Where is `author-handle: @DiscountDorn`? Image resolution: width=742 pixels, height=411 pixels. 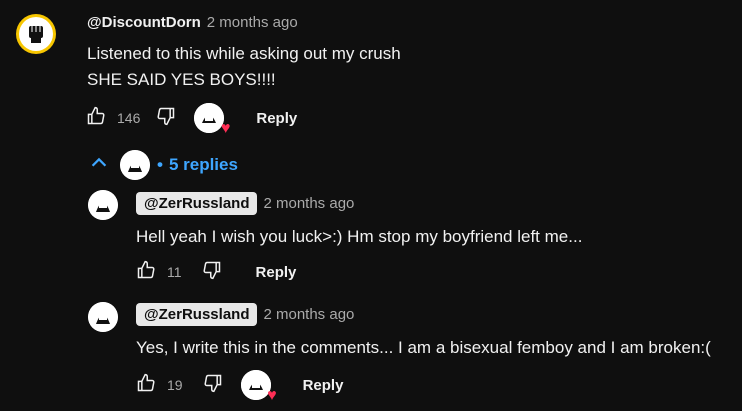 author-handle: @DiscountDorn is located at coordinates (144, 22).